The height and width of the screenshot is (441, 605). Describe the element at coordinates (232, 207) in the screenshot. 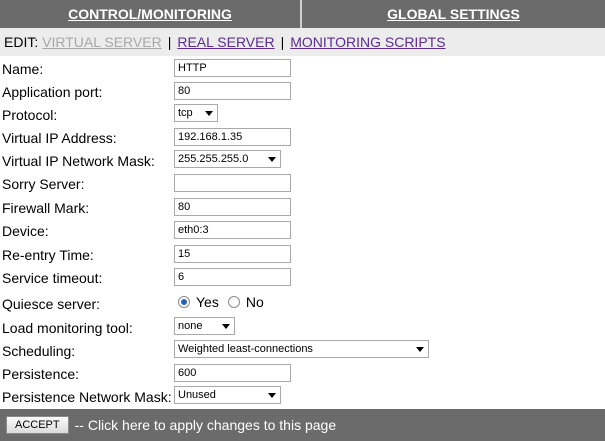

I see `firewall-mark-input` at that location.